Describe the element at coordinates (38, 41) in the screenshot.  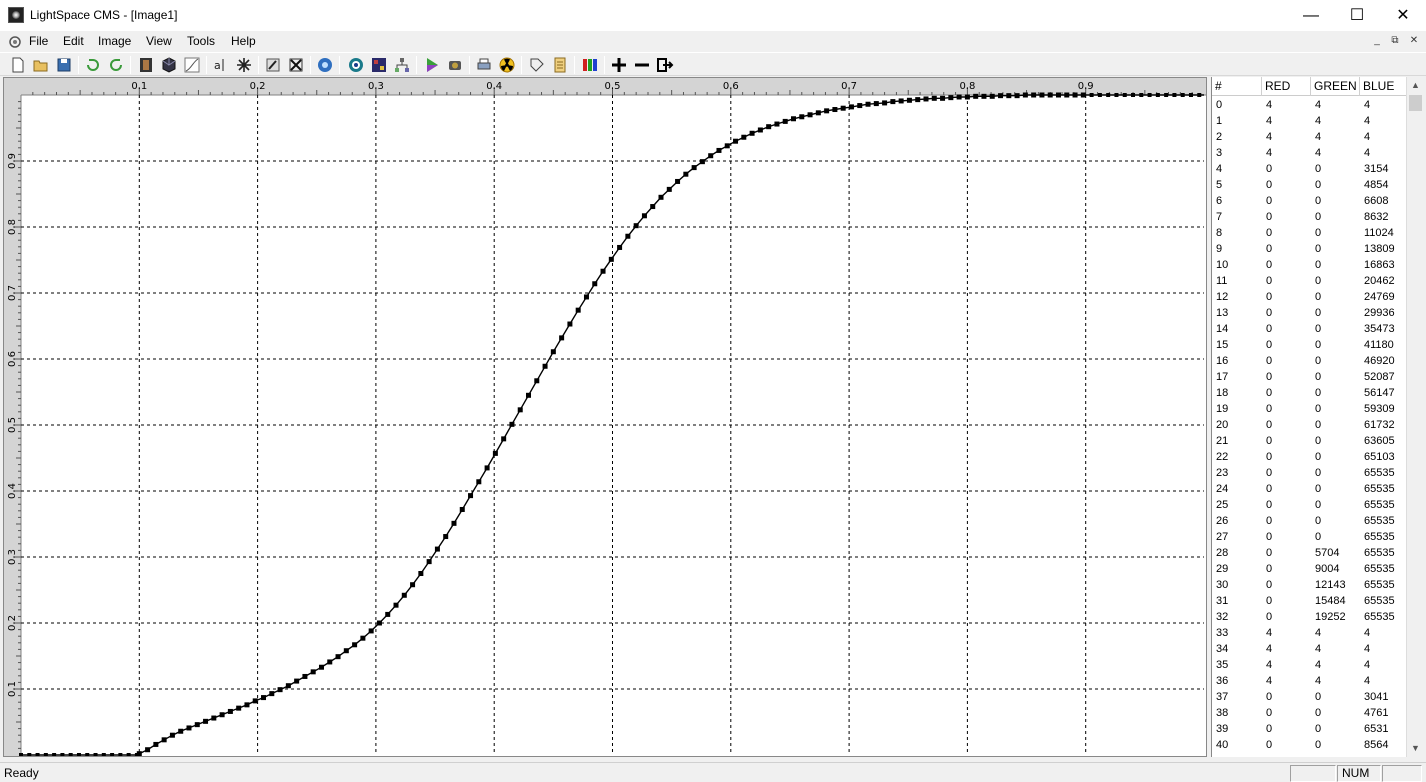
I see `menu-file: File` at that location.